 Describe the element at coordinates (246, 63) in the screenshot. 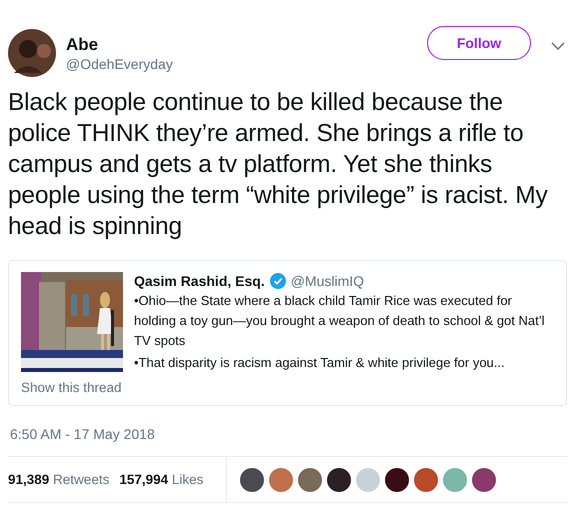

I see `author-handle: @OdehEveryday` at that location.